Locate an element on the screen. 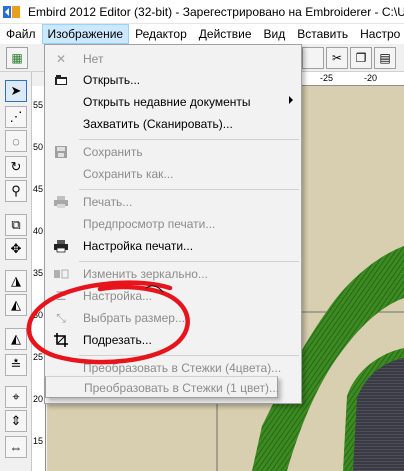 This screenshot has width=404, height=471. split-vertical-tool: ⇕ is located at coordinates (16, 421).